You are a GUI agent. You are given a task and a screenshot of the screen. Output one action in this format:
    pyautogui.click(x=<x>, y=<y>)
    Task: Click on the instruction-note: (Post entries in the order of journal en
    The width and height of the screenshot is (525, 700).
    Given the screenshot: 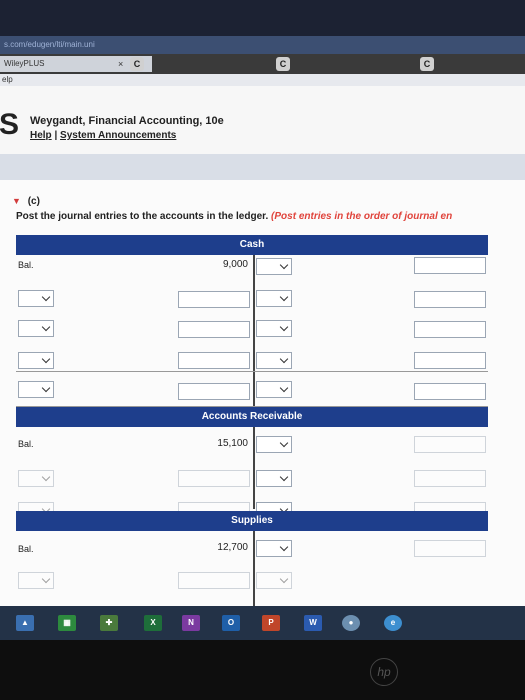 What is the action you would take?
    pyautogui.click(x=362, y=216)
    